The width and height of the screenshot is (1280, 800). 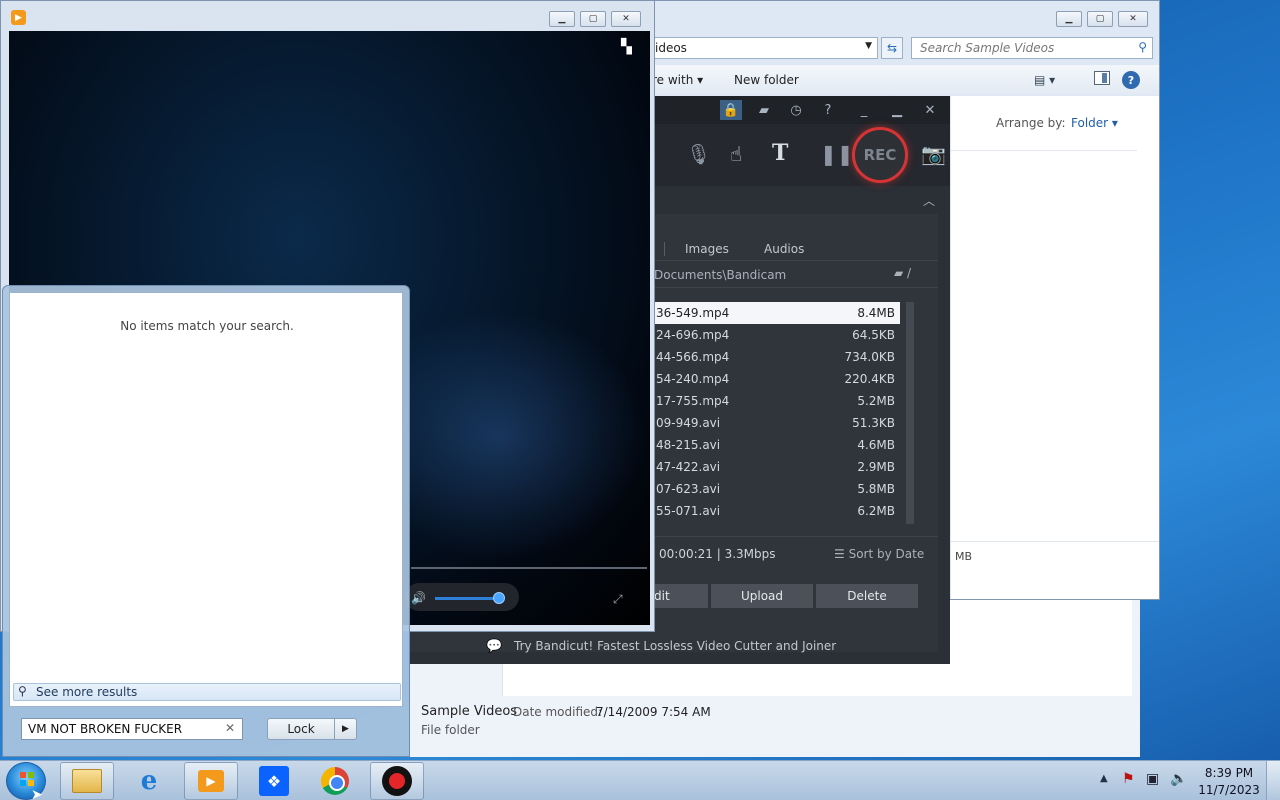 What do you see at coordinates (964, 556) in the screenshot?
I see `status-text: MB` at bounding box center [964, 556].